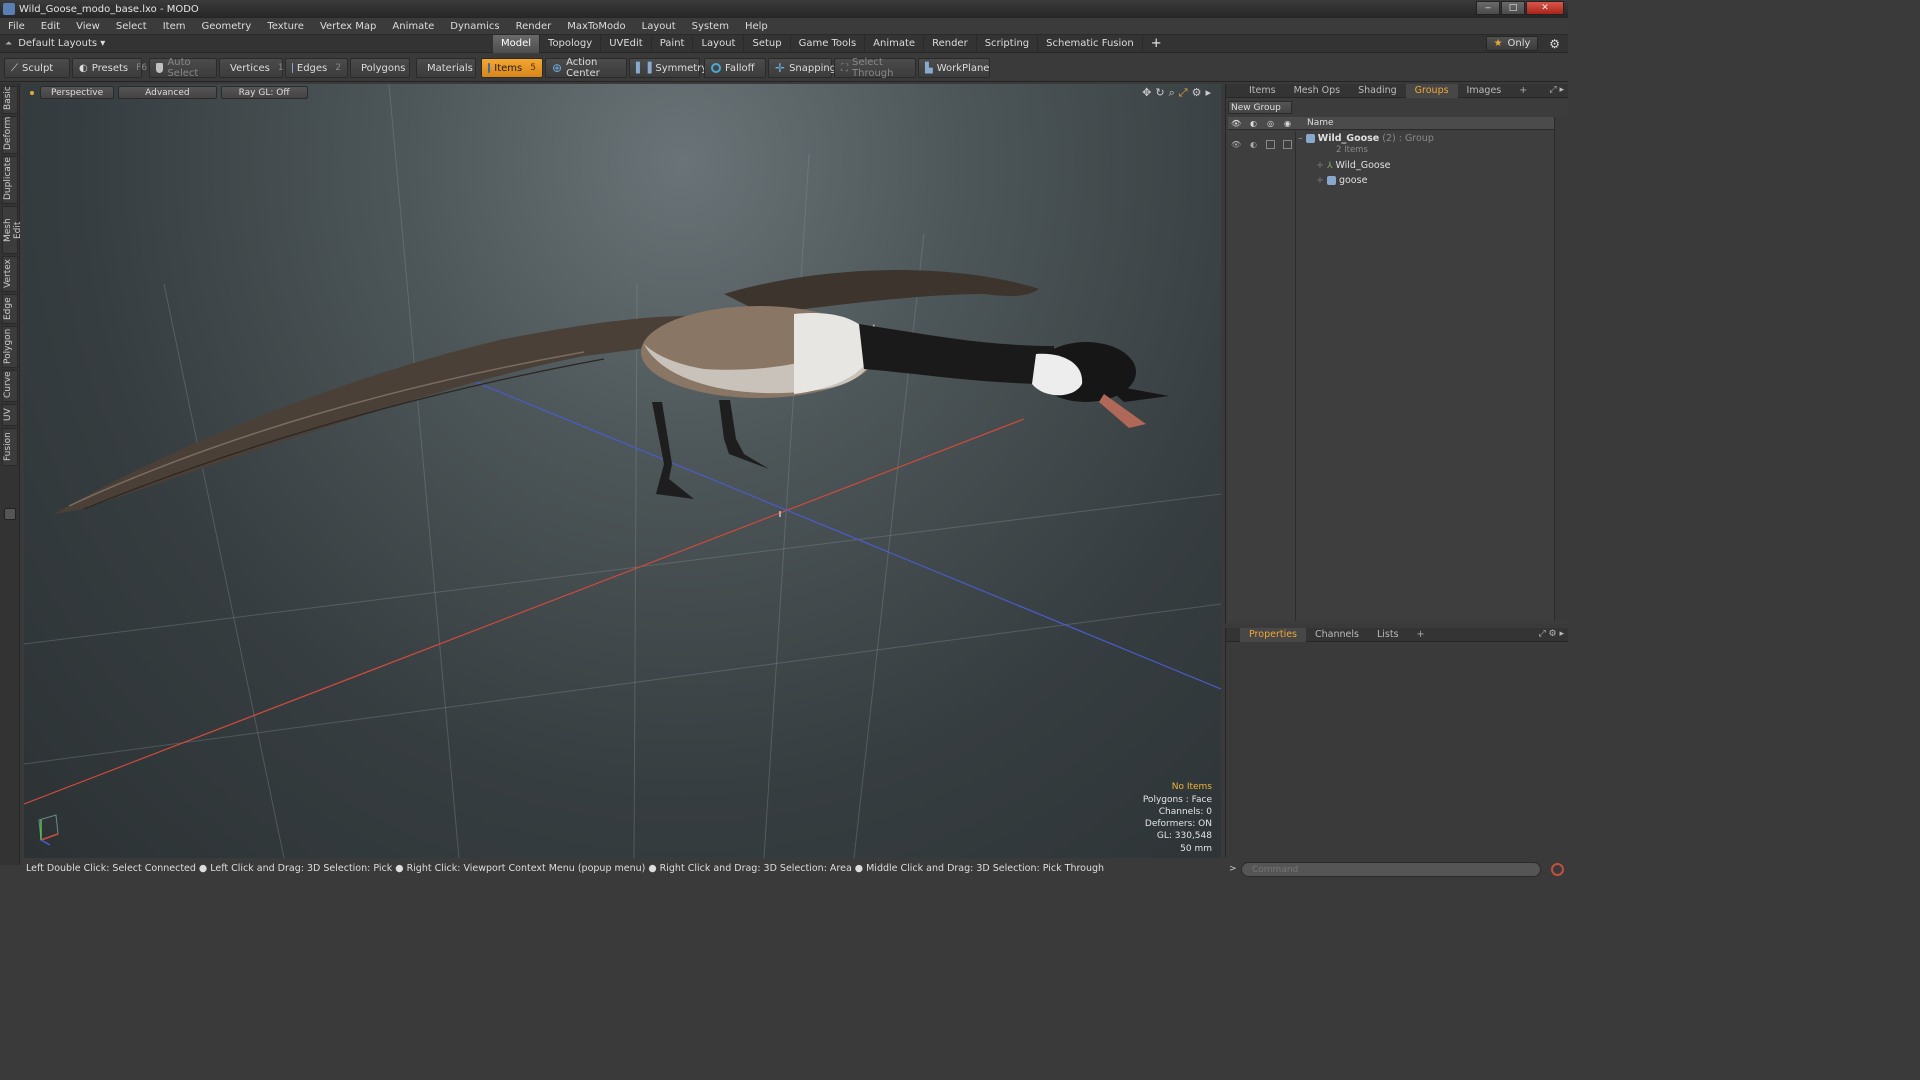 Image resolution: width=1920 pixels, height=1080 pixels. Describe the element at coordinates (571, 44) in the screenshot. I see `tab-topology: Topology` at that location.